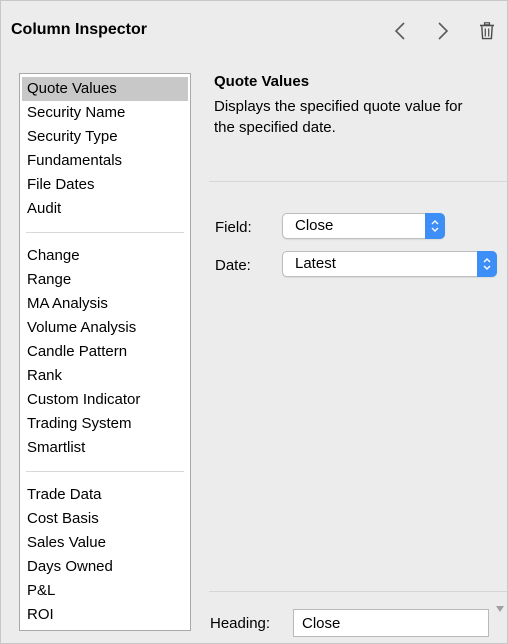  What do you see at coordinates (105, 137) in the screenshot?
I see `category-item: Security Type` at bounding box center [105, 137].